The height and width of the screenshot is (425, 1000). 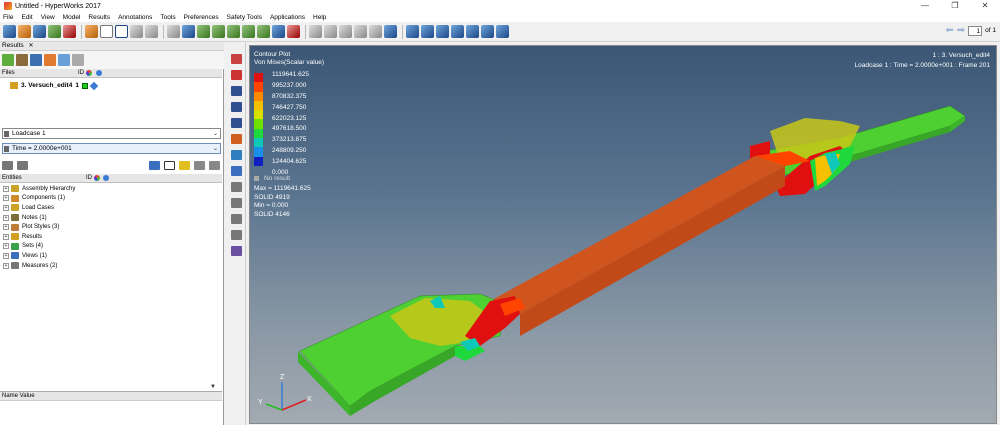 I want to click on contour-tool-icon, so click(x=236, y=59).